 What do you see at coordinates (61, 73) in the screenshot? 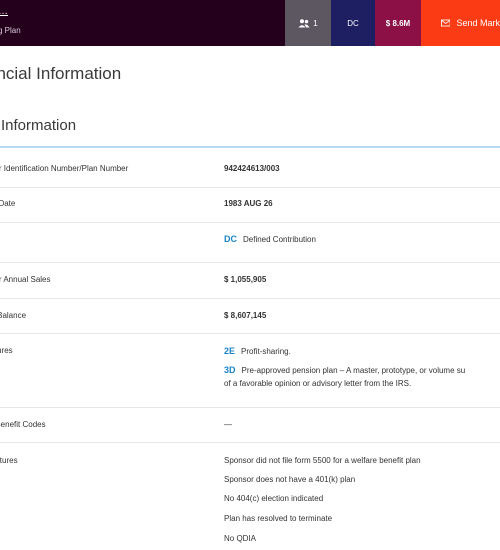
I see `page-title: ancial Information` at bounding box center [61, 73].